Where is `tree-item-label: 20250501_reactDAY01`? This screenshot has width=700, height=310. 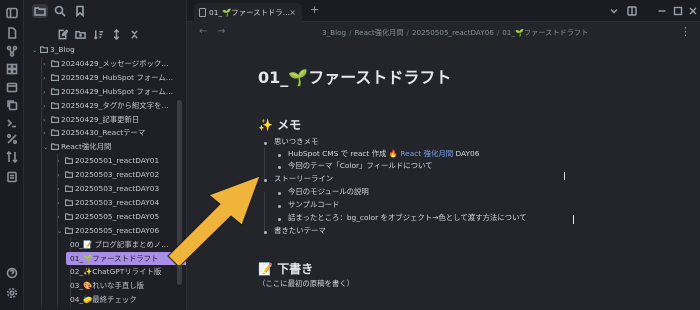 tree-item-label: 20250501_reactDAY01 is located at coordinates (117, 161).